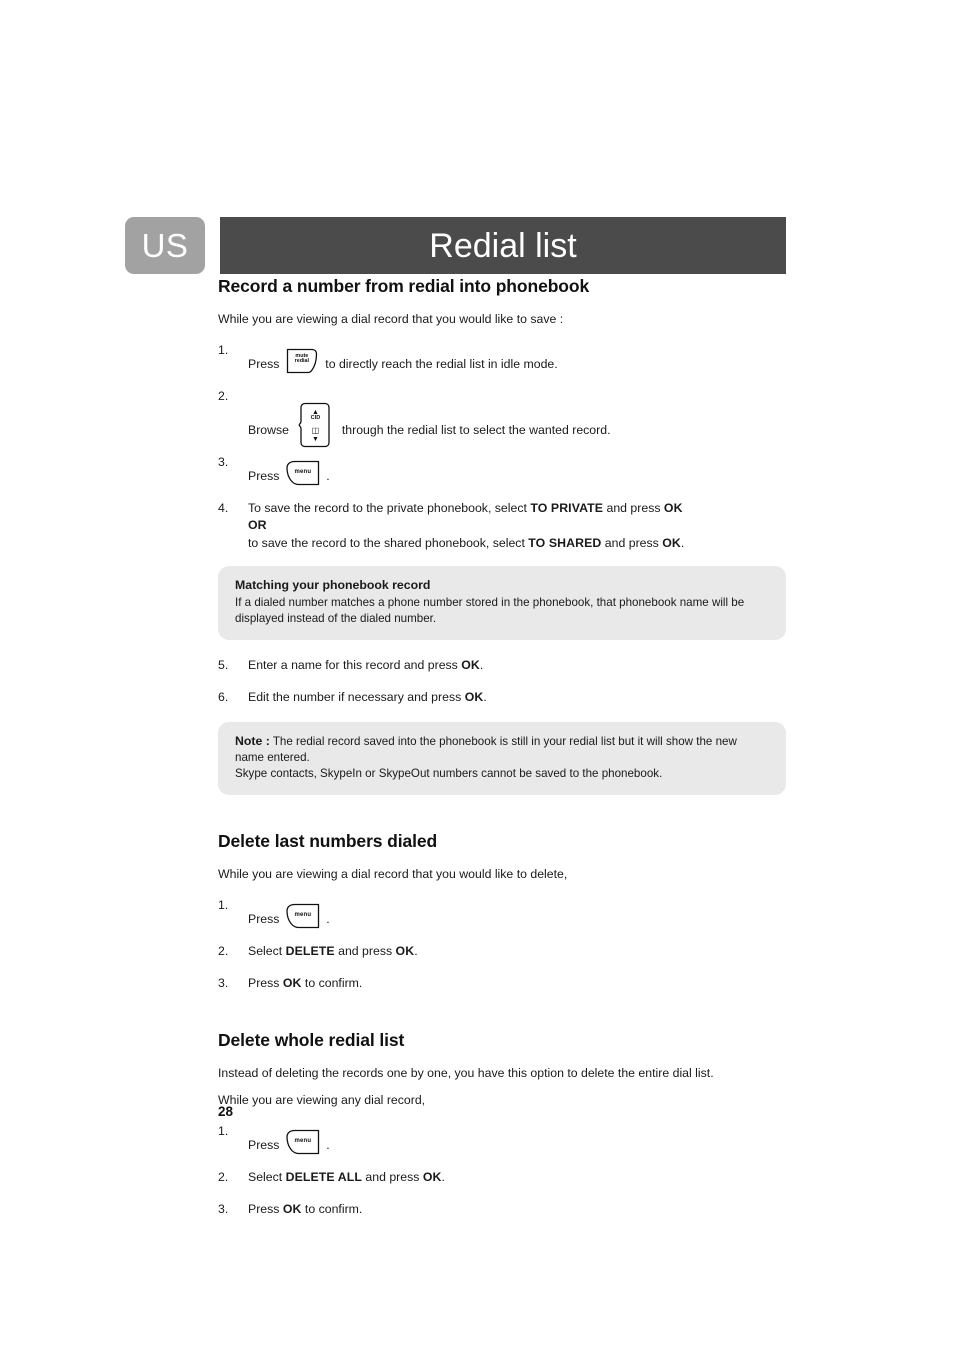 The width and height of the screenshot is (954, 1351). I want to click on title-bar: Redial list, so click(503, 245).